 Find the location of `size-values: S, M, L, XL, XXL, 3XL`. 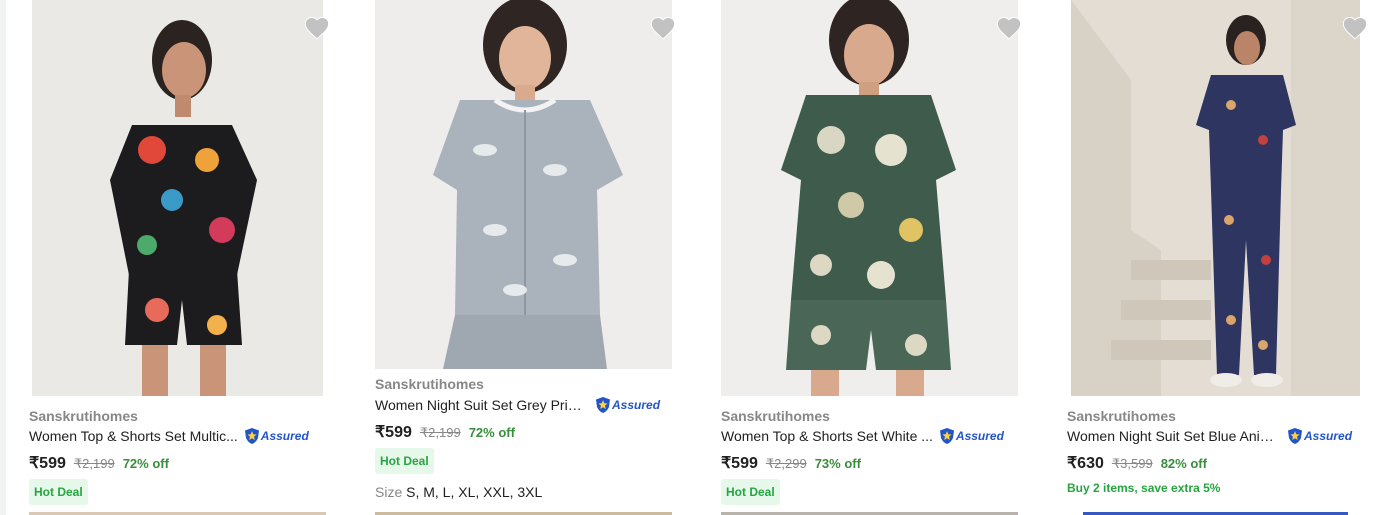

size-values: S, M, L, XL, XXL, 3XL is located at coordinates (474, 492).